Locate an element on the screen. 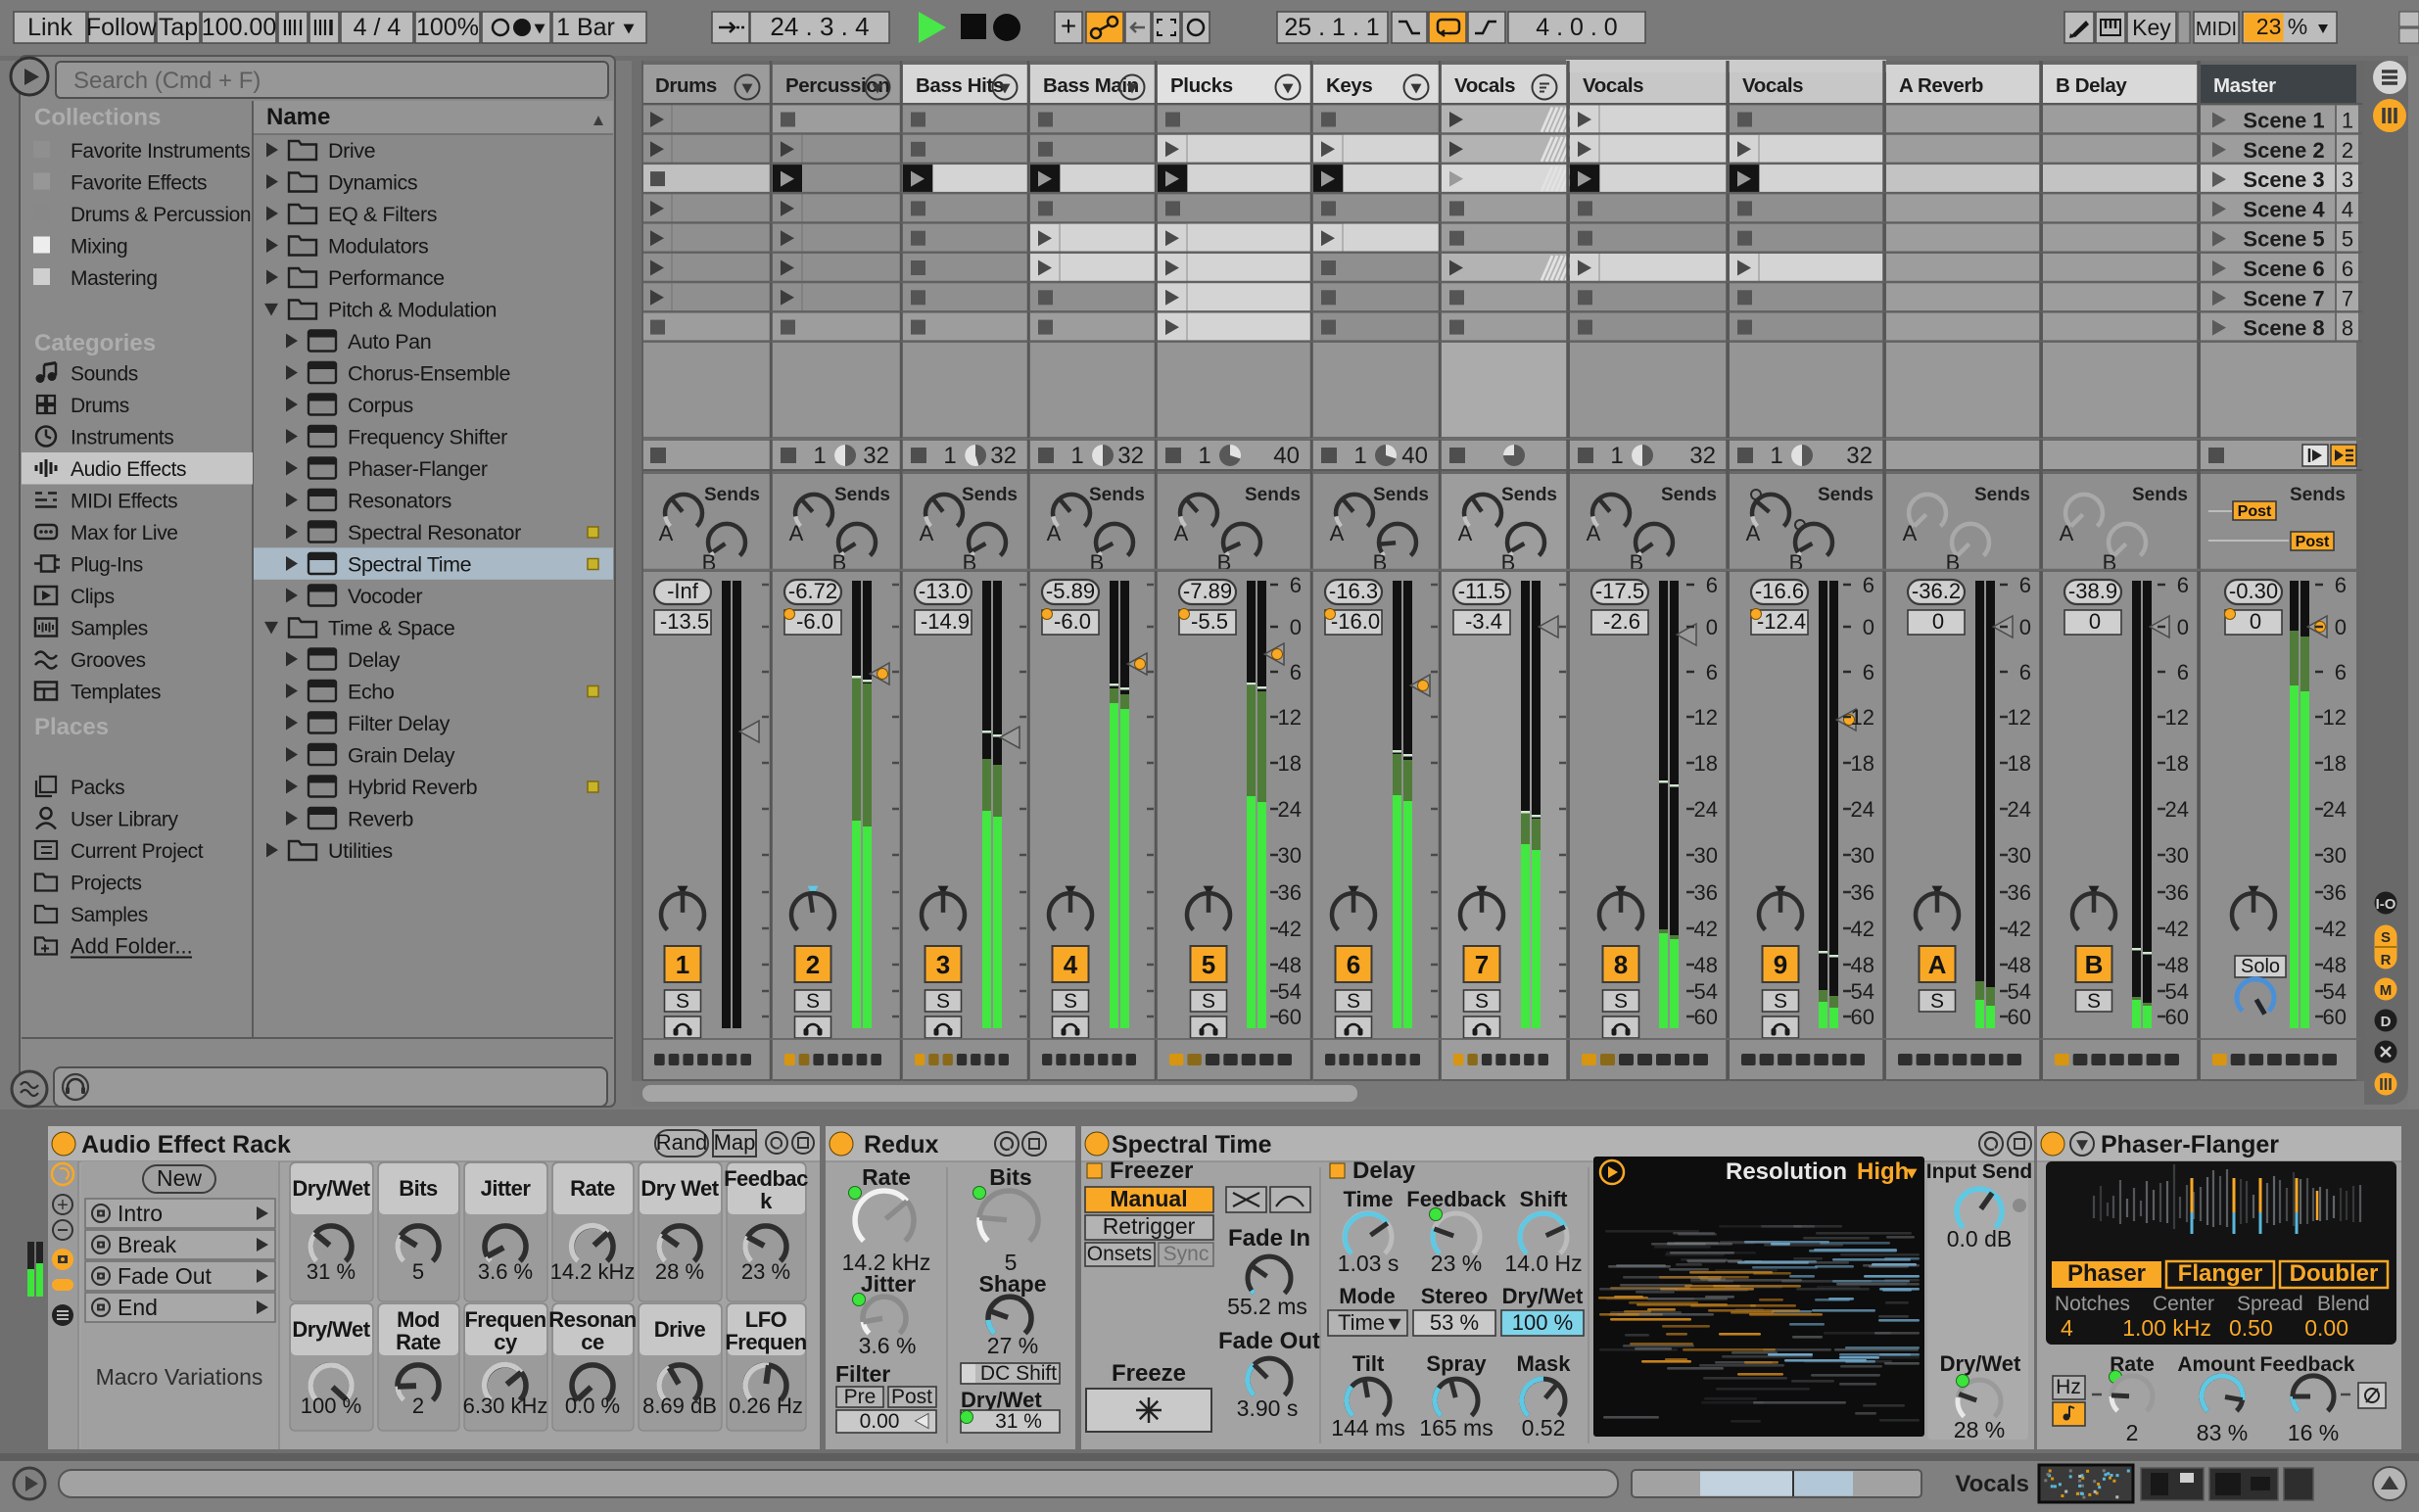 The width and height of the screenshot is (2419, 1512). svg-text: Frequency Shifter is located at coordinates (428, 437).